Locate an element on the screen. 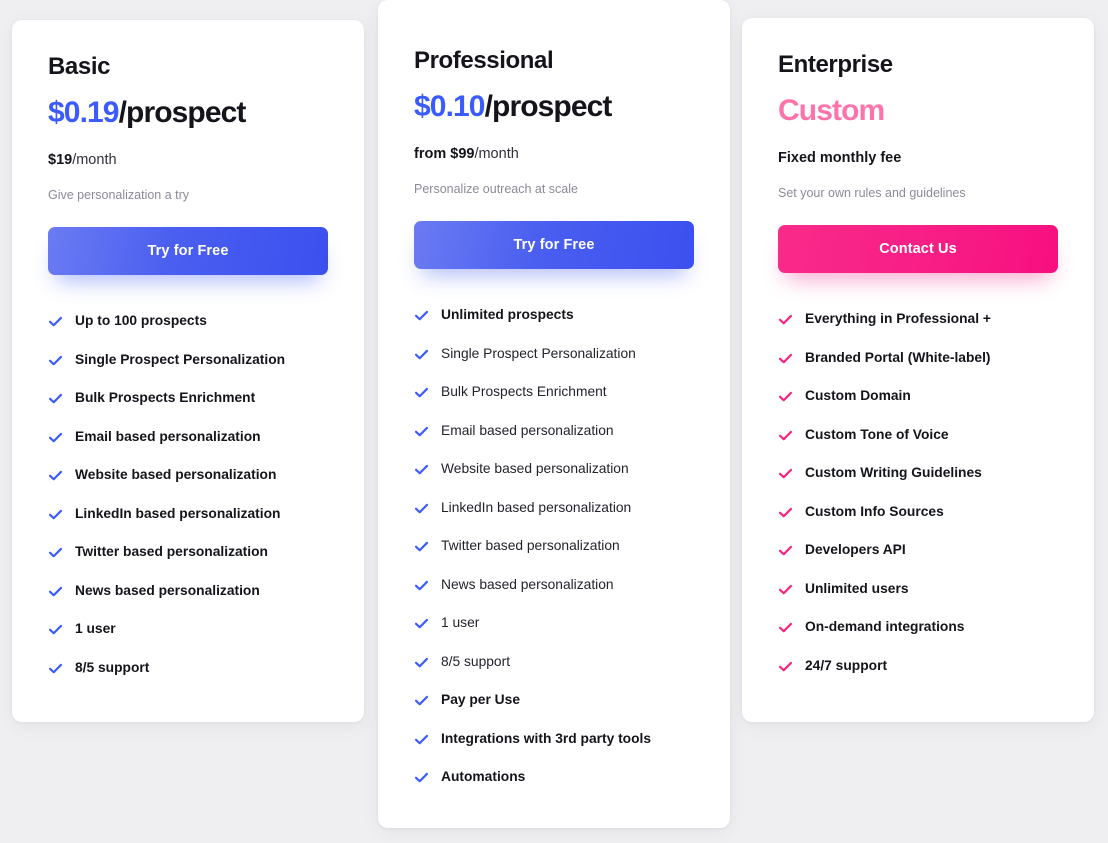 The width and height of the screenshot is (1108, 843). plan-title: Basic is located at coordinates (79, 66).